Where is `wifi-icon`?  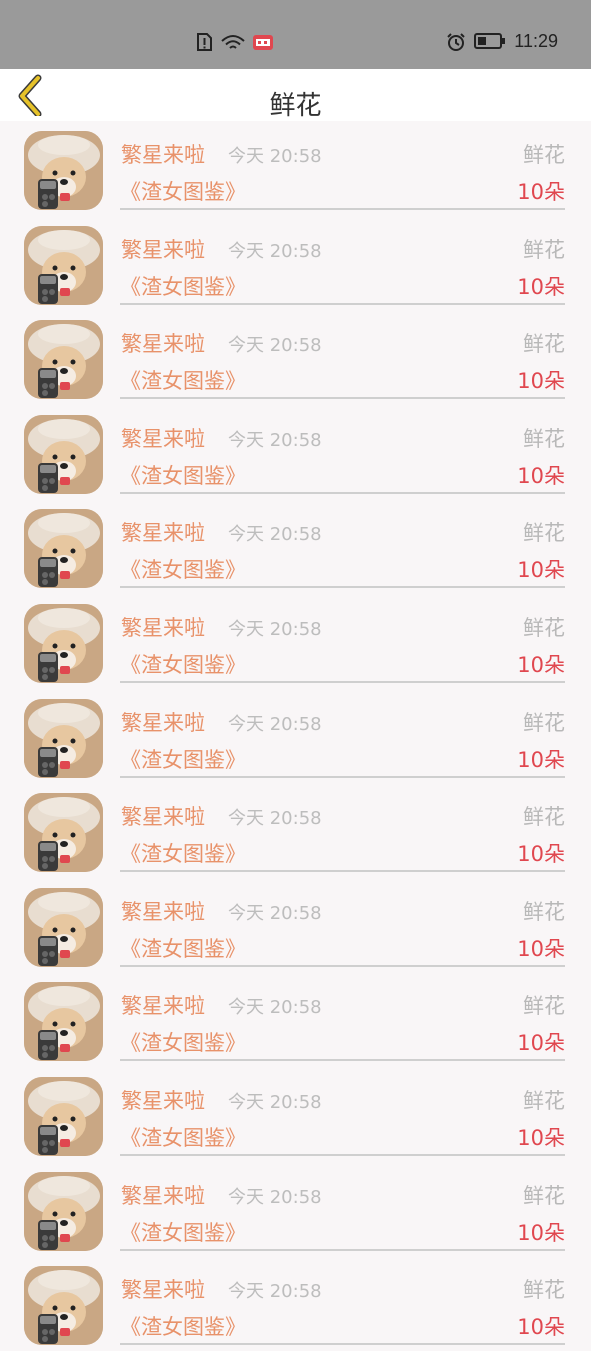 wifi-icon is located at coordinates (233, 42).